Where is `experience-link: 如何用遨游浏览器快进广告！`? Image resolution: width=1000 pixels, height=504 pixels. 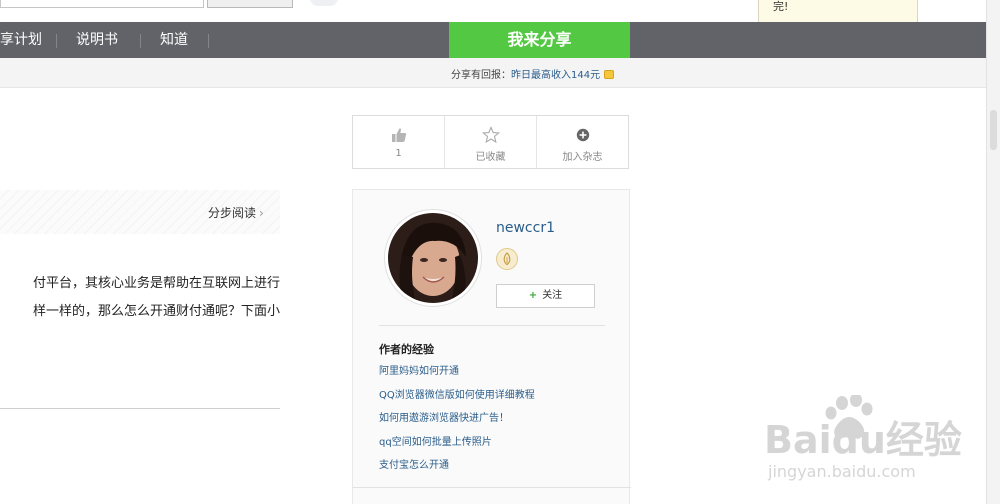
experience-link: 如何用遨游浏览器快进广告！ is located at coordinates (457, 424).